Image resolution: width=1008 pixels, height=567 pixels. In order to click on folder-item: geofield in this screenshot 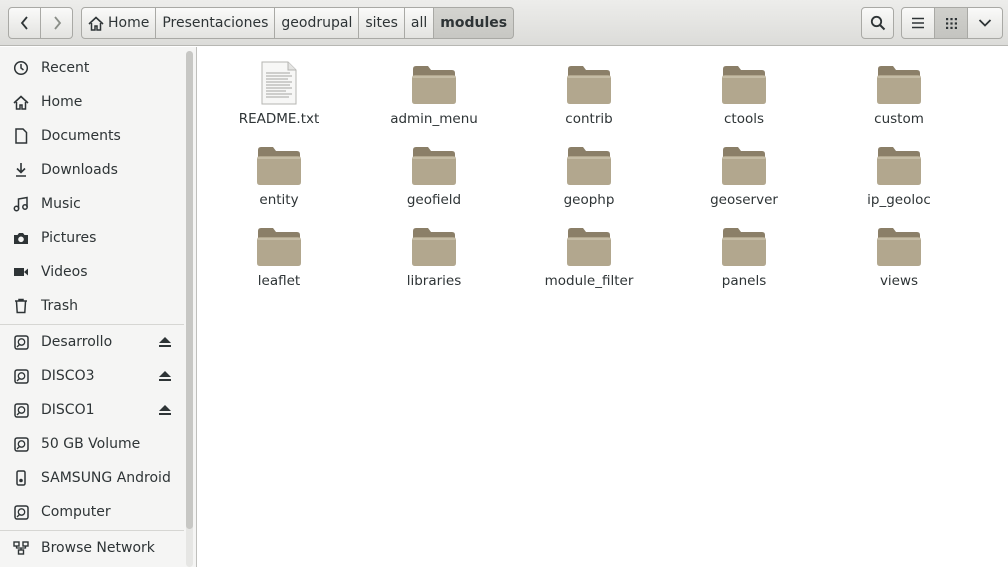, I will do `click(434, 169)`.